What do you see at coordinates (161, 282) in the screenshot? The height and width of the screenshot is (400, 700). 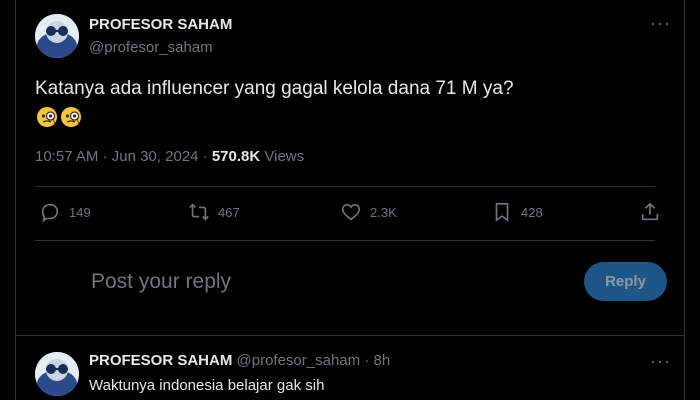 I see `reply-input: Post your reply` at bounding box center [161, 282].